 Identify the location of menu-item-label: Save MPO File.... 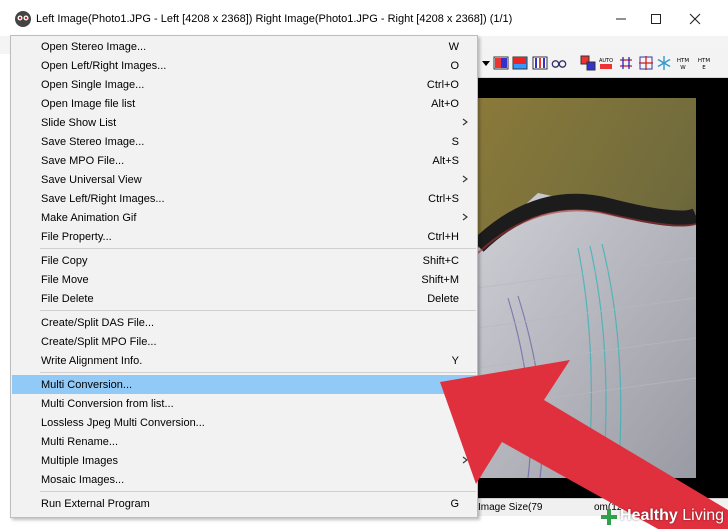
(83, 161).